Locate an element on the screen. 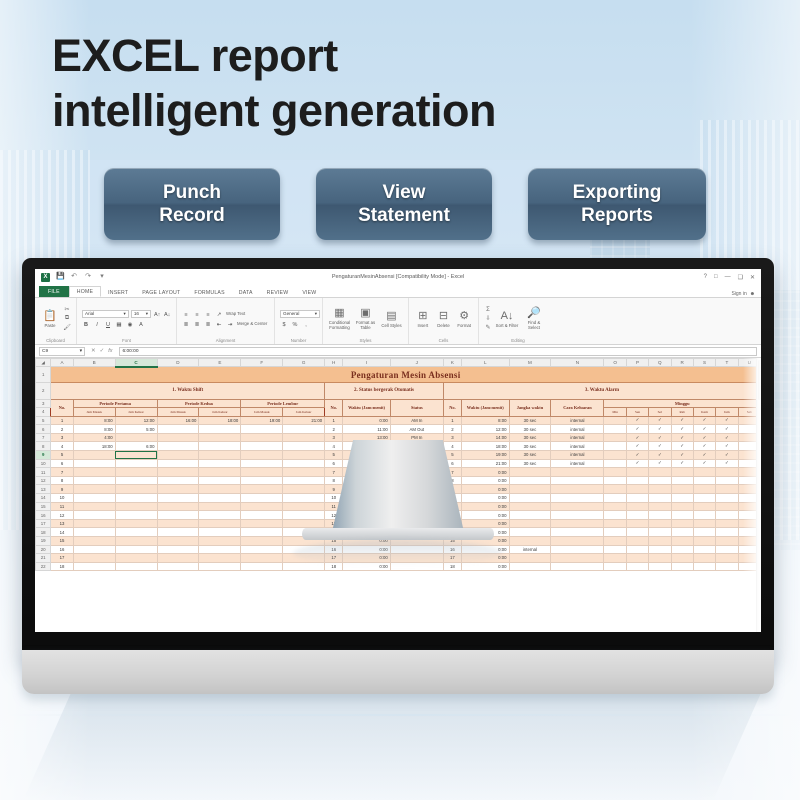 Image resolution: width=800 pixels, height=800 pixels. shift-row-no: 8 is located at coordinates (62, 480).